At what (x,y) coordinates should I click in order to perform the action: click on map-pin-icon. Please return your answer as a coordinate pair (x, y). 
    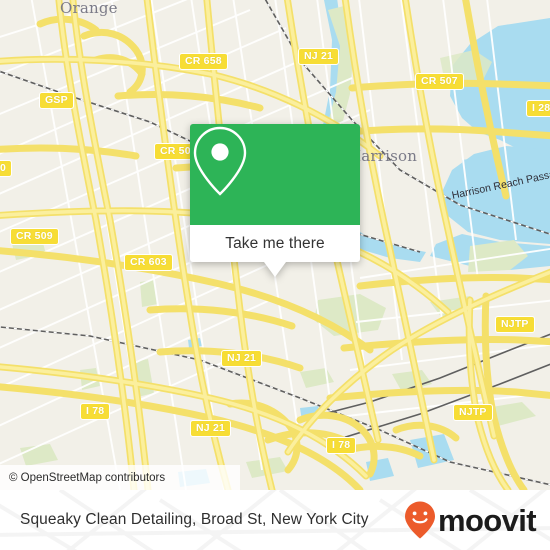
    Looking at the image, I should click on (220, 161).